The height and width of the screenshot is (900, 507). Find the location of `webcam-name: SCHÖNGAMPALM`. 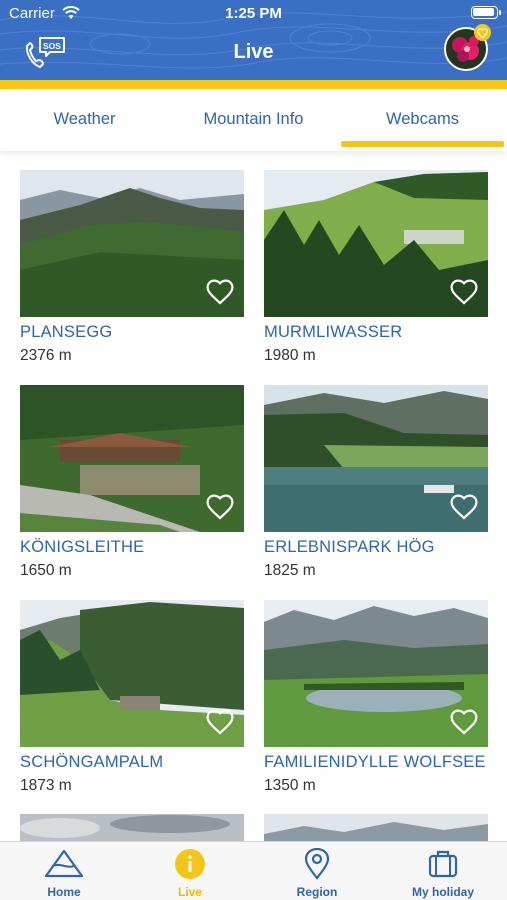

webcam-name: SCHÖNGAMPALM is located at coordinates (91, 762).